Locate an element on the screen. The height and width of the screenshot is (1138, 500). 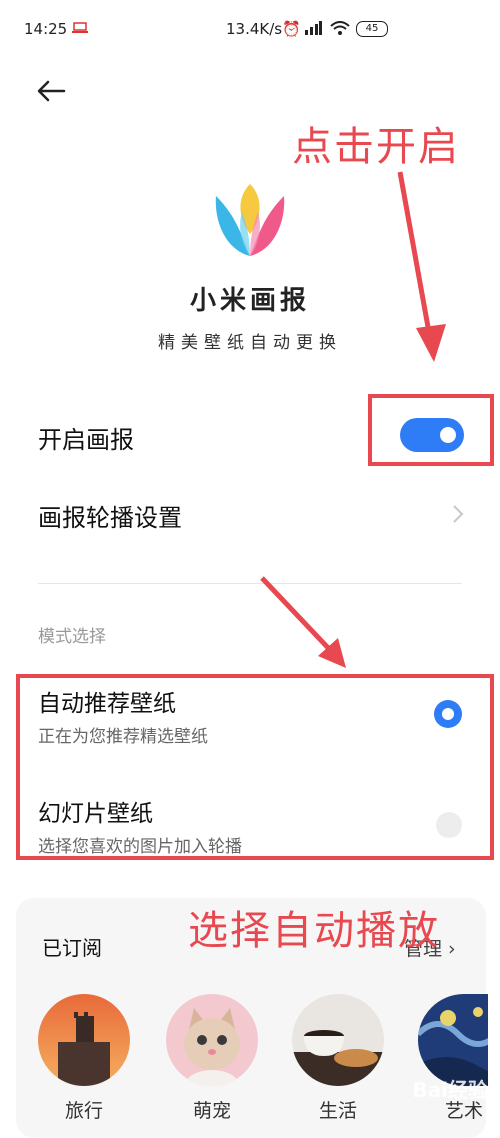
category-travel is located at coordinates (84, 1040).